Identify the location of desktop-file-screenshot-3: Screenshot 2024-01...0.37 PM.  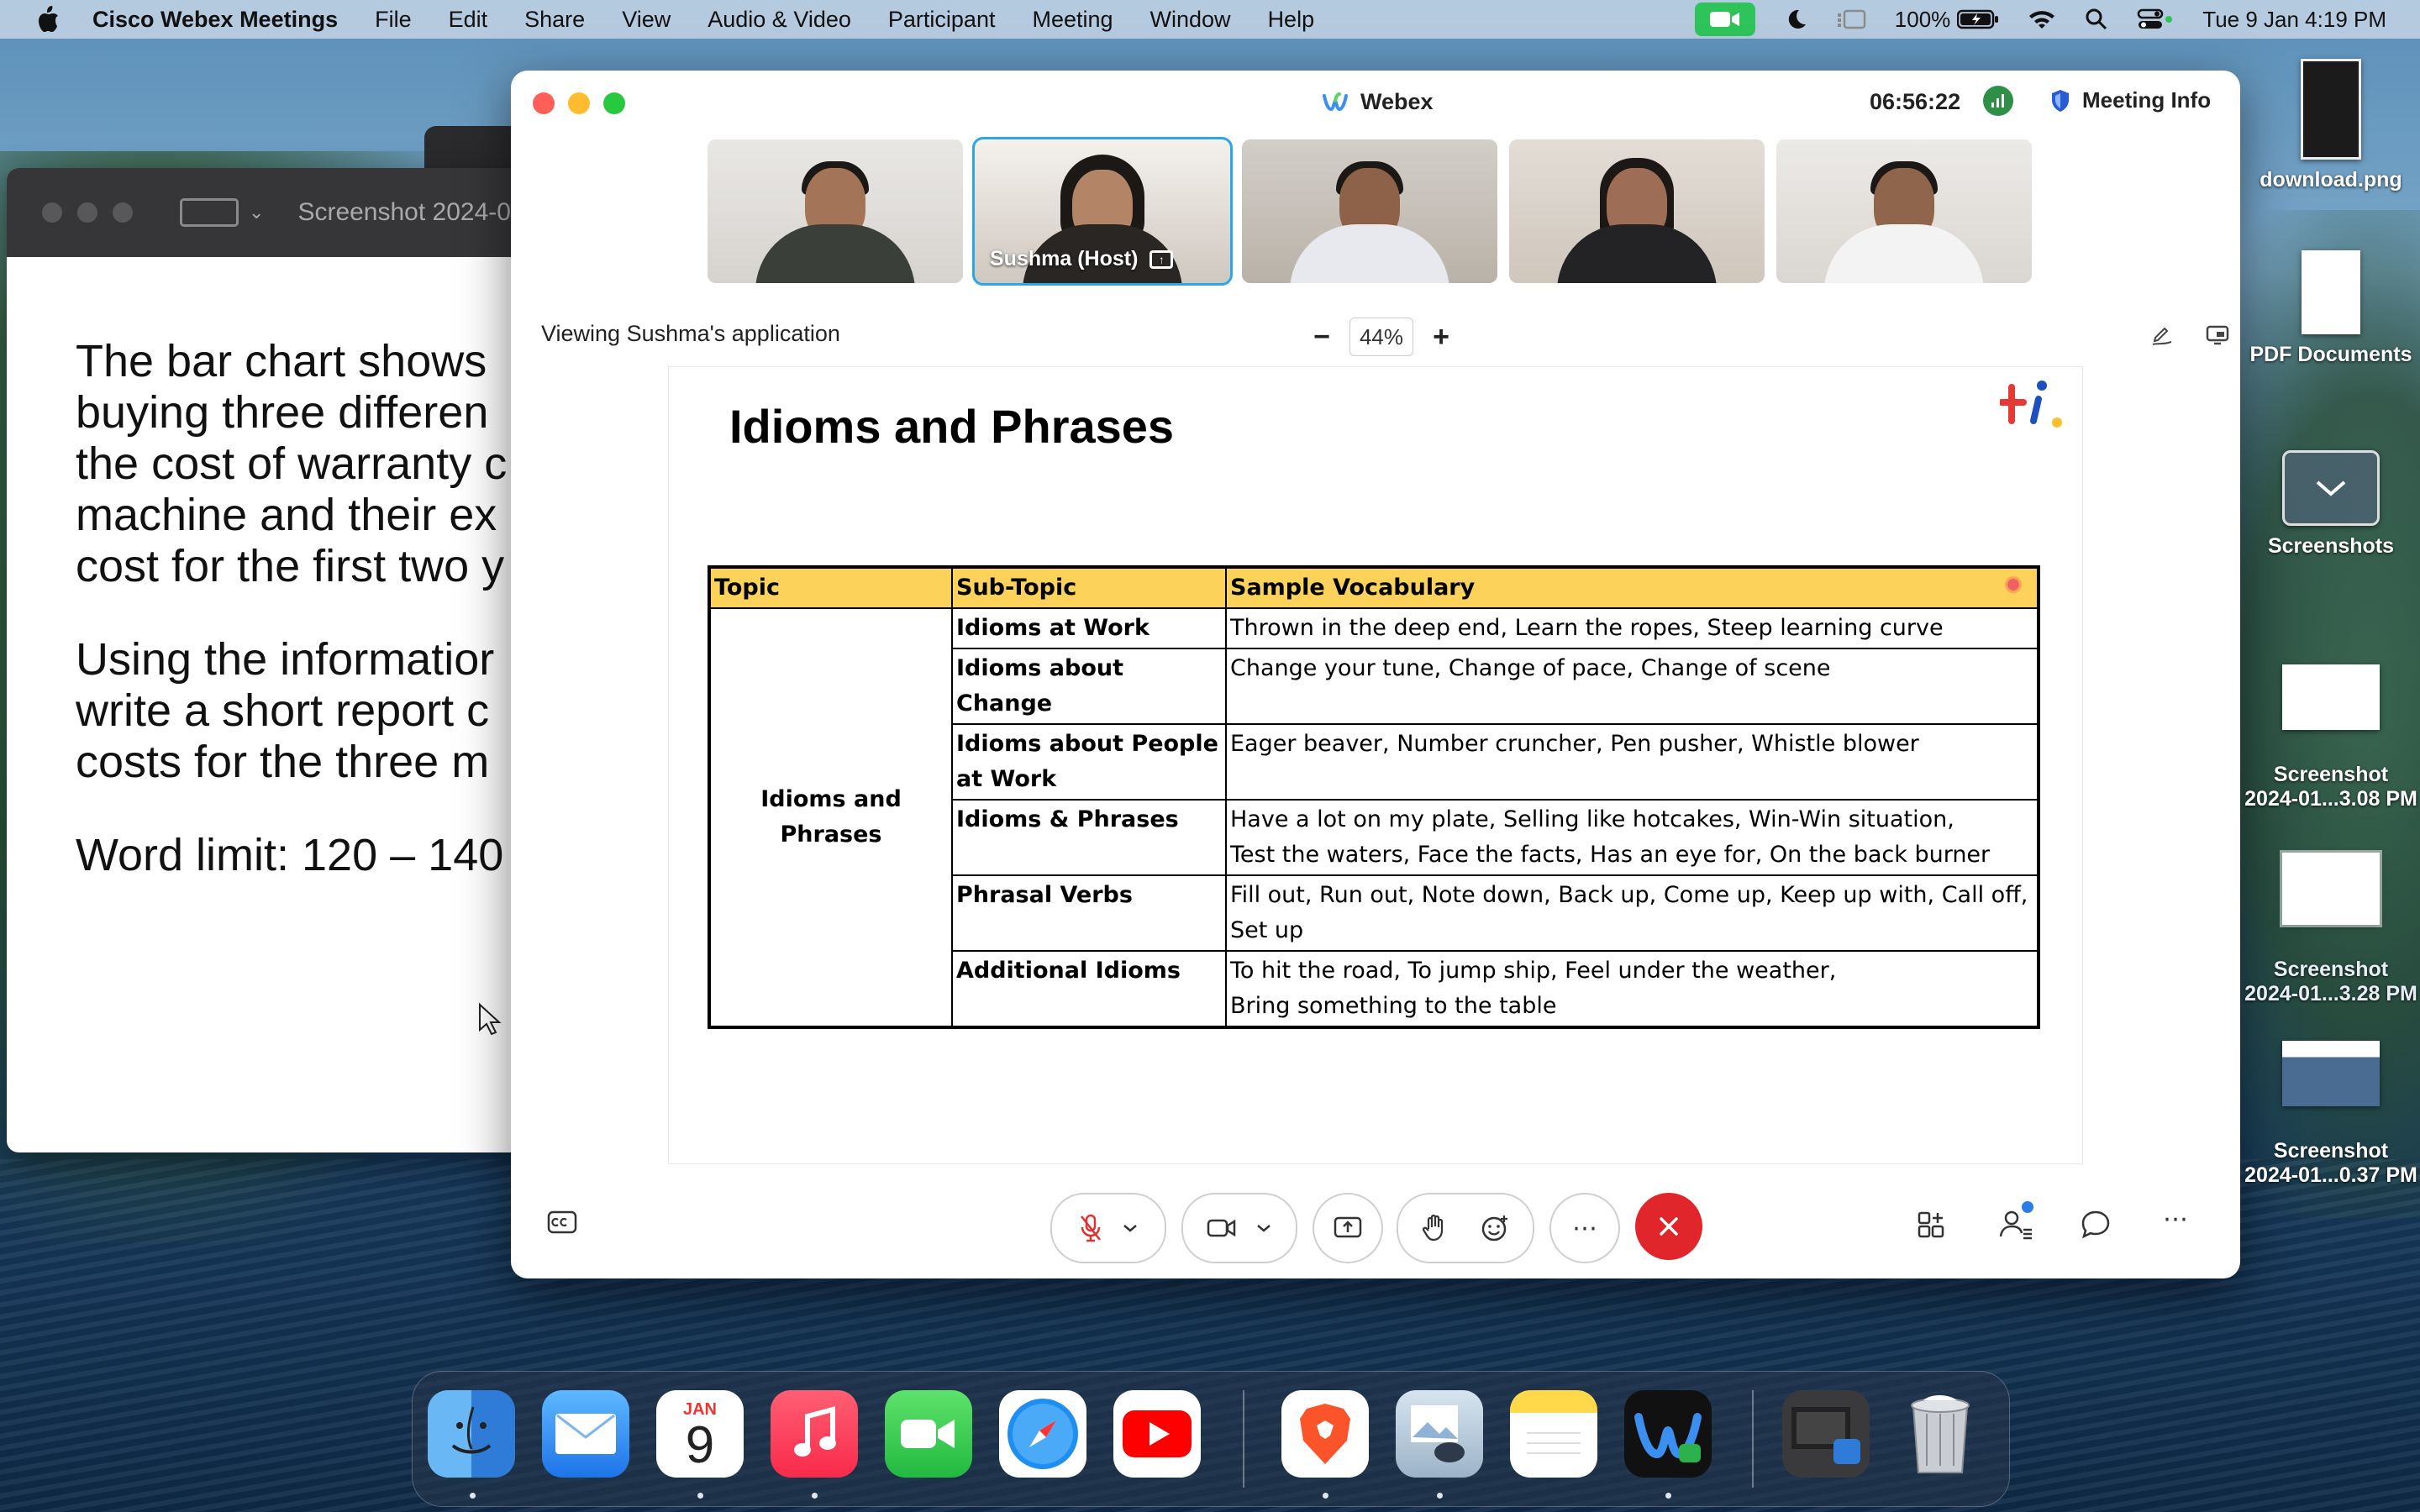
(2331, 1102).